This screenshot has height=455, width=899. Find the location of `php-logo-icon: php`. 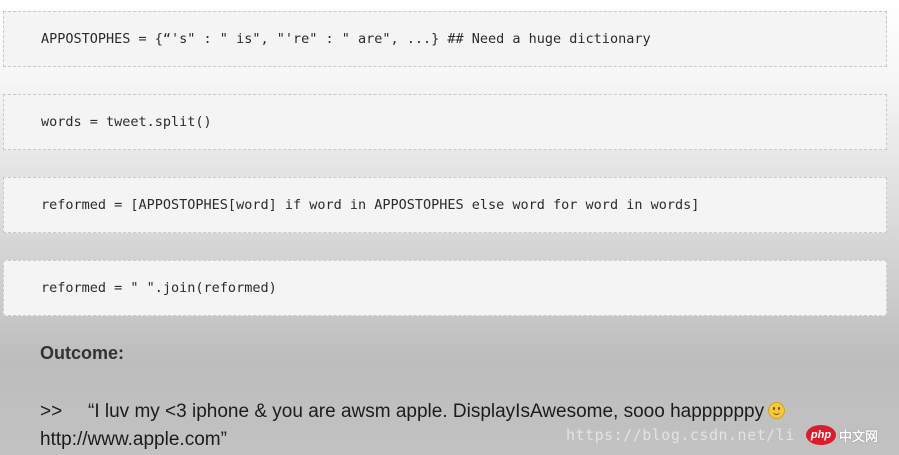

php-logo-icon: php is located at coordinates (821, 435).